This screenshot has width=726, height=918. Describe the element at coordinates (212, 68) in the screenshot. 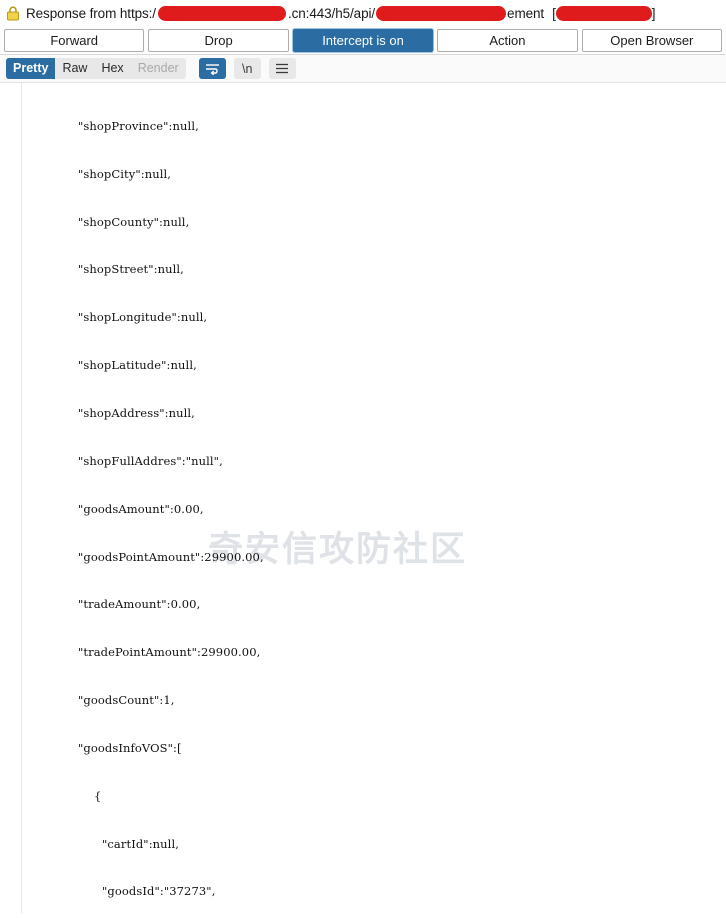

I see `word-wrap-icon` at that location.